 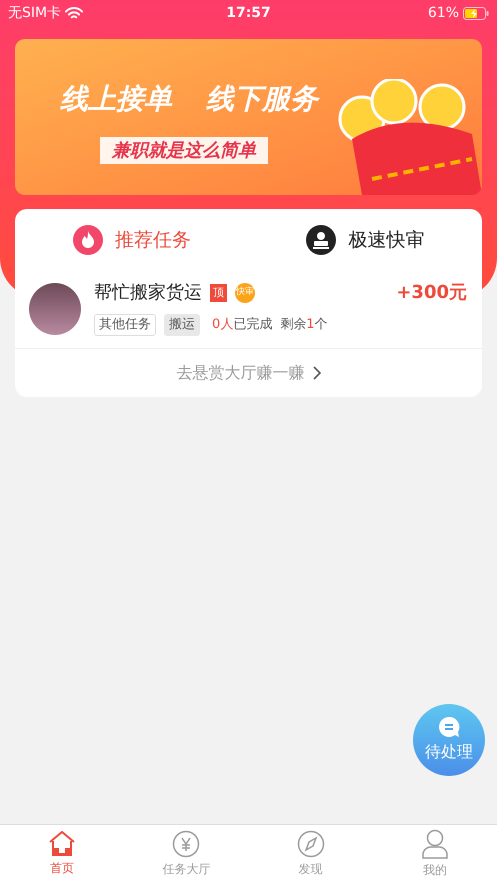 I want to click on task-tag: 其他任务, so click(x=125, y=325).